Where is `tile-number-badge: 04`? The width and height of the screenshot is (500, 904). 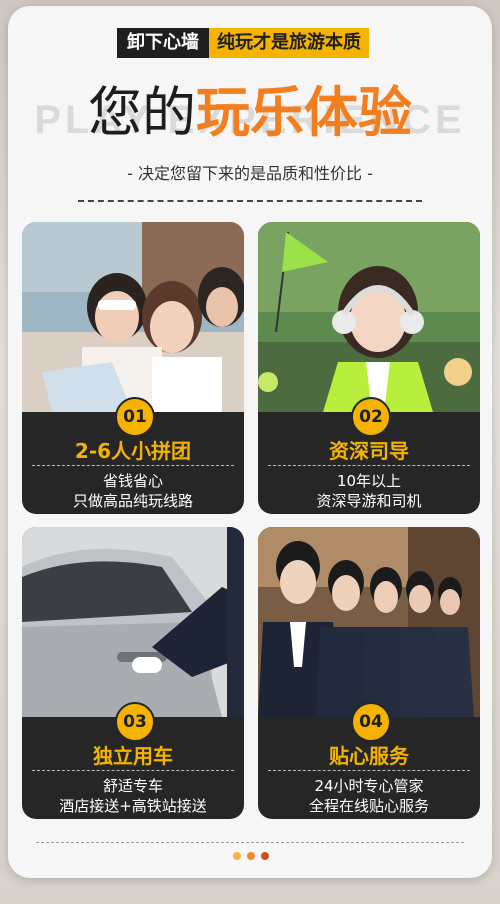
tile-number-badge: 04 is located at coordinates (371, 722).